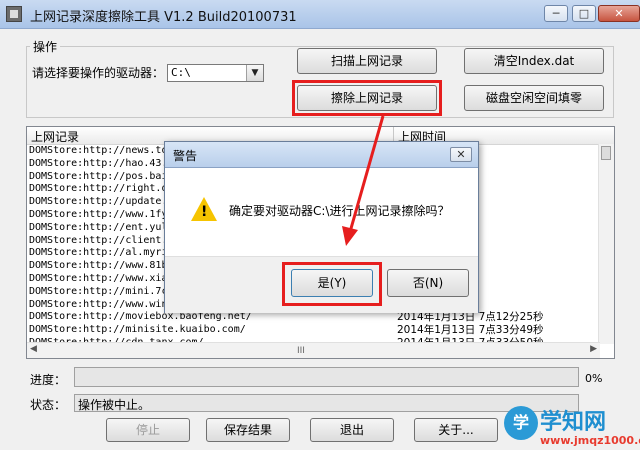 Image resolution: width=640 pixels, height=450 pixels. I want to click on watermark-name: 学知网, so click(573, 422).